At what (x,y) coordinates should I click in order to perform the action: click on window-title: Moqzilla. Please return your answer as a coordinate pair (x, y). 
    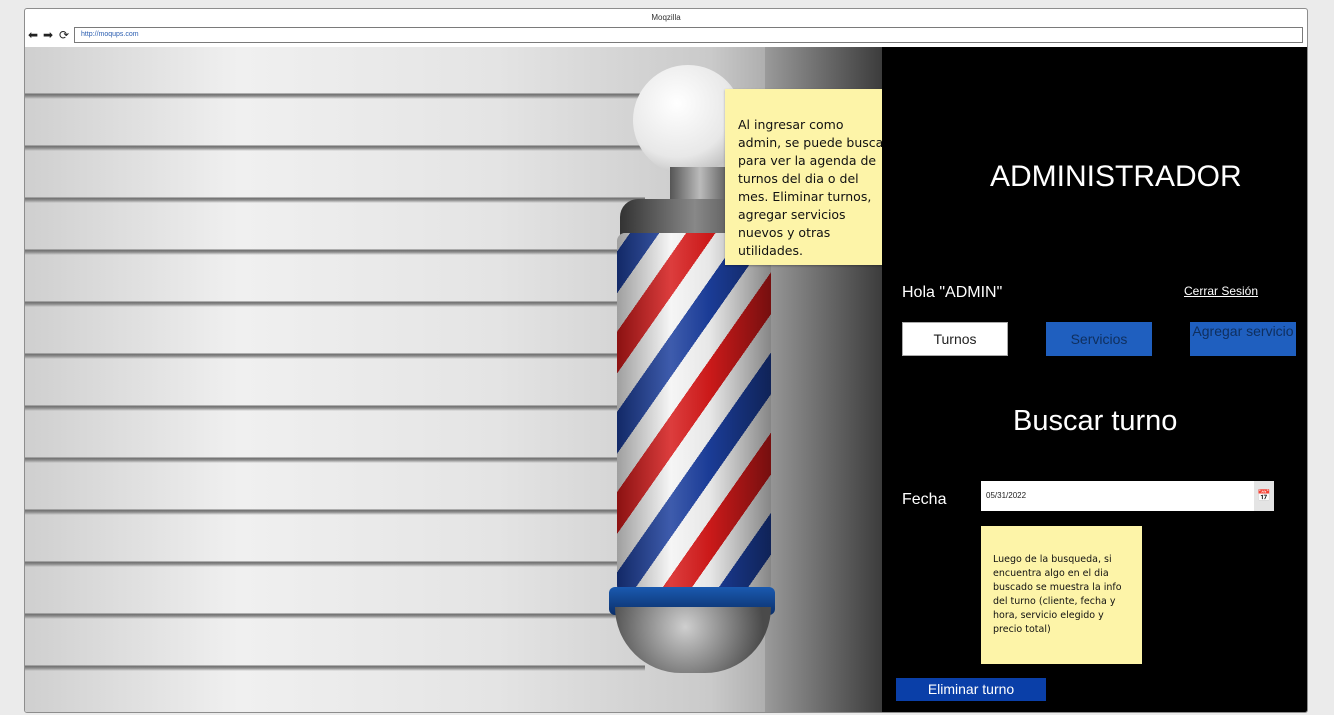
    Looking at the image, I should click on (666, 17).